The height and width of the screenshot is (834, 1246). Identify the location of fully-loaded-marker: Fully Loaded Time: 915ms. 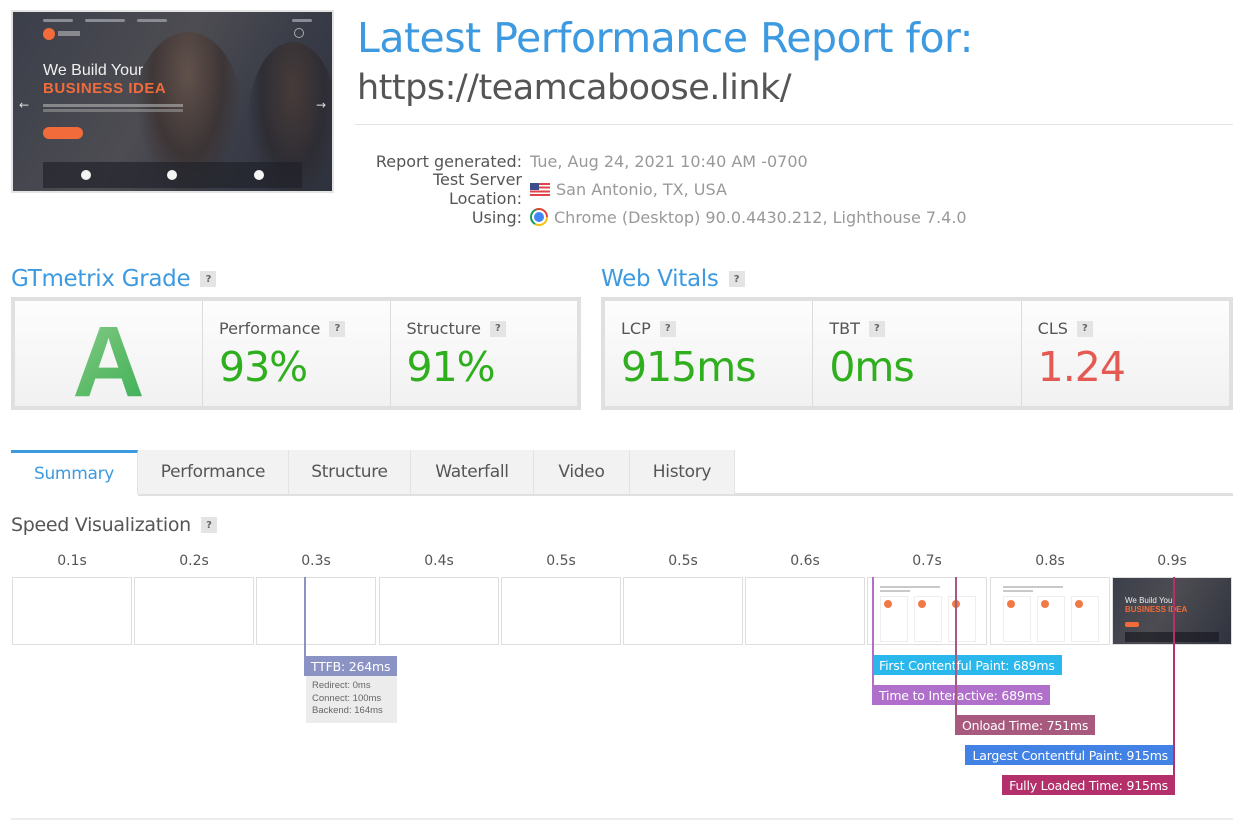
(1088, 785).